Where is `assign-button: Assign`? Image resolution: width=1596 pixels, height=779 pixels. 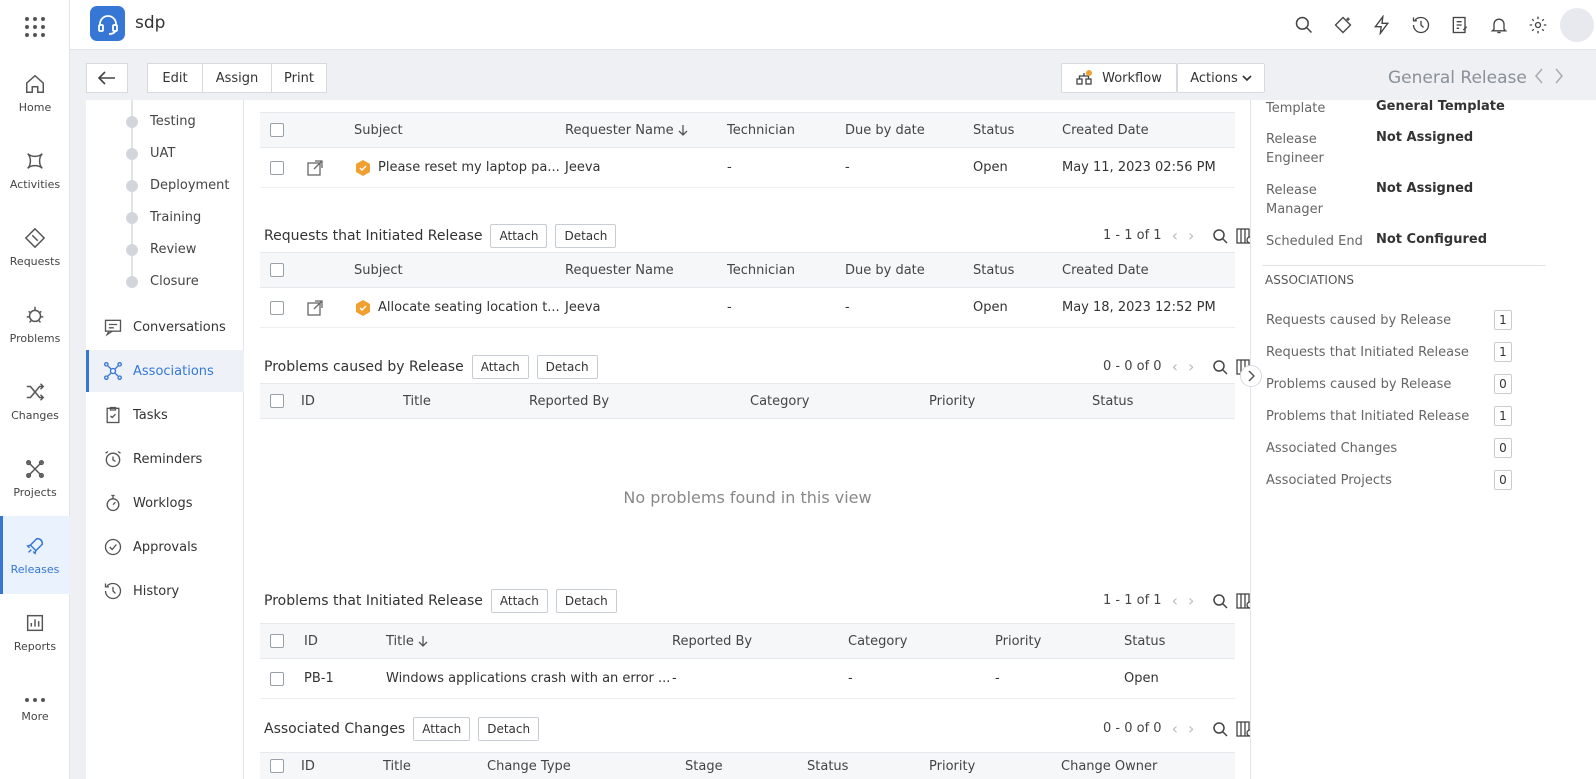 assign-button: Assign is located at coordinates (237, 78).